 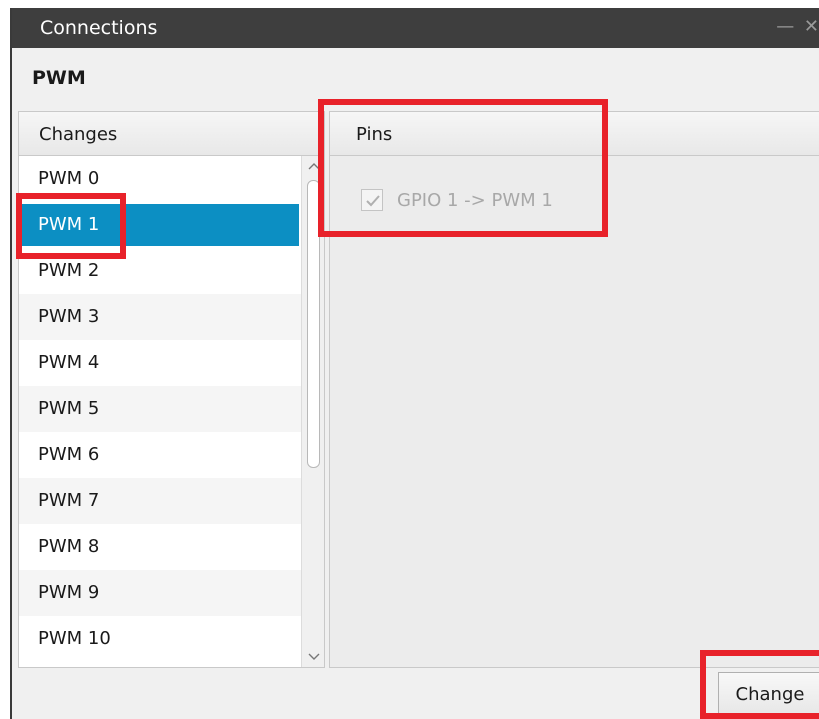 What do you see at coordinates (160, 317) in the screenshot?
I see `list-item: PWM 3` at bounding box center [160, 317].